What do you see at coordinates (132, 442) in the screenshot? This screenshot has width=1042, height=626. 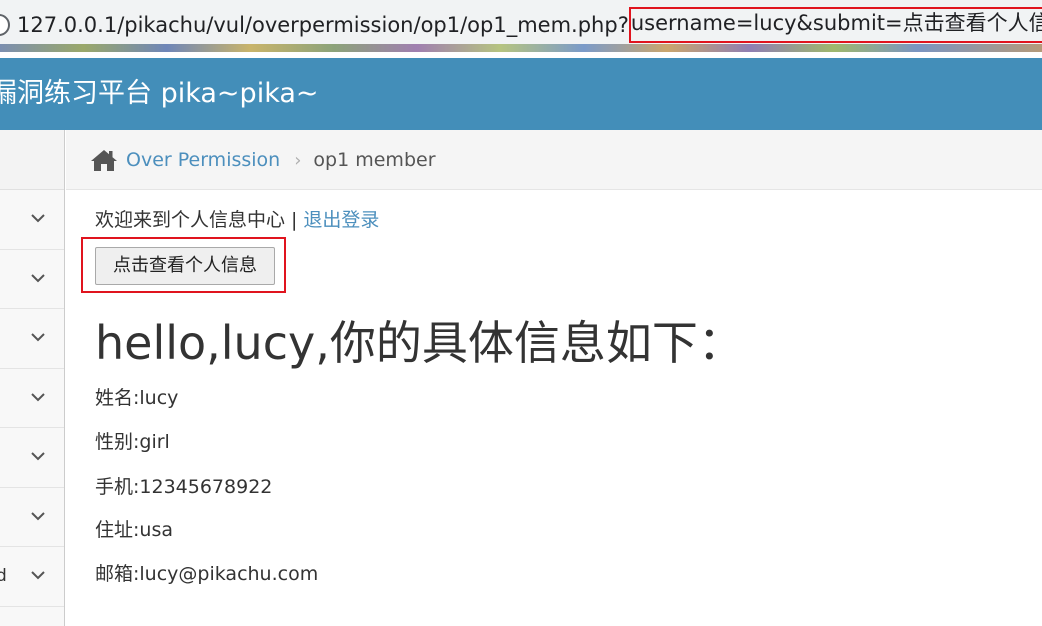 I see `info-gender: 性别:girl` at bounding box center [132, 442].